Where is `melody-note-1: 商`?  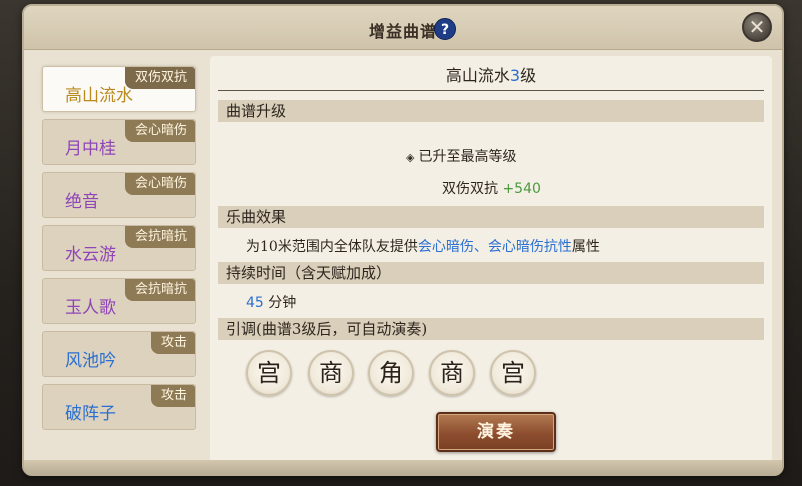 melody-note-1: 商 is located at coordinates (331, 373).